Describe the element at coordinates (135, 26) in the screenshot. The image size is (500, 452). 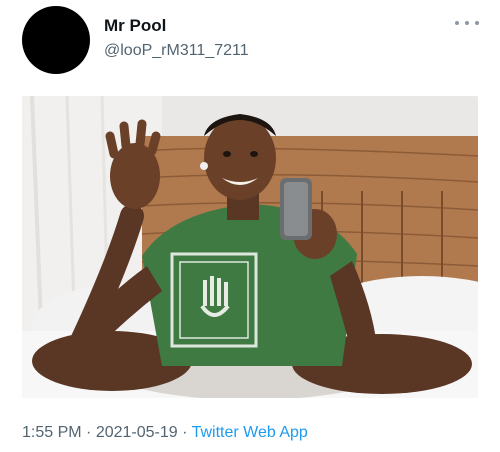
I see `author-name: Mr Pool` at that location.